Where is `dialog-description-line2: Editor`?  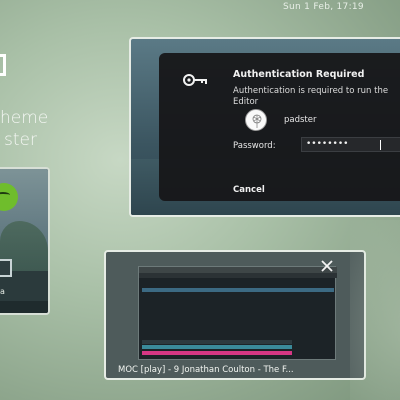
dialog-description-line2: Editor is located at coordinates (246, 102).